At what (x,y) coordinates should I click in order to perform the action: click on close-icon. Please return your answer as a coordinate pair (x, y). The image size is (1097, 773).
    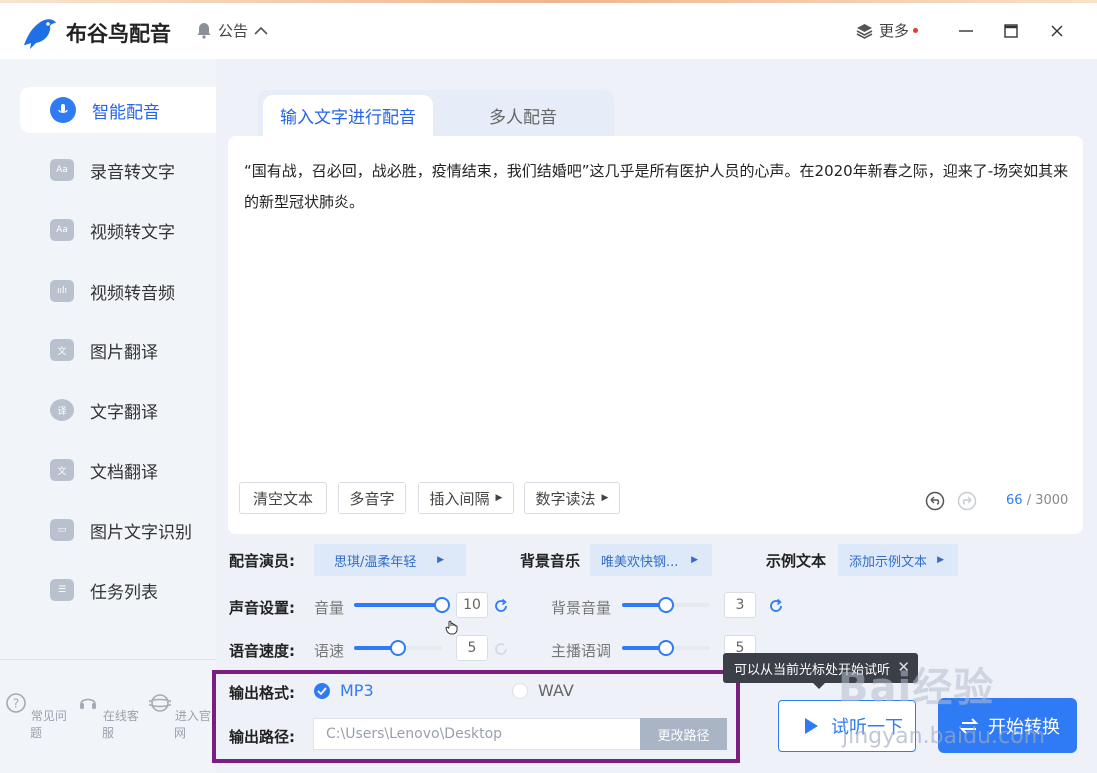
    Looking at the image, I should click on (1057, 31).